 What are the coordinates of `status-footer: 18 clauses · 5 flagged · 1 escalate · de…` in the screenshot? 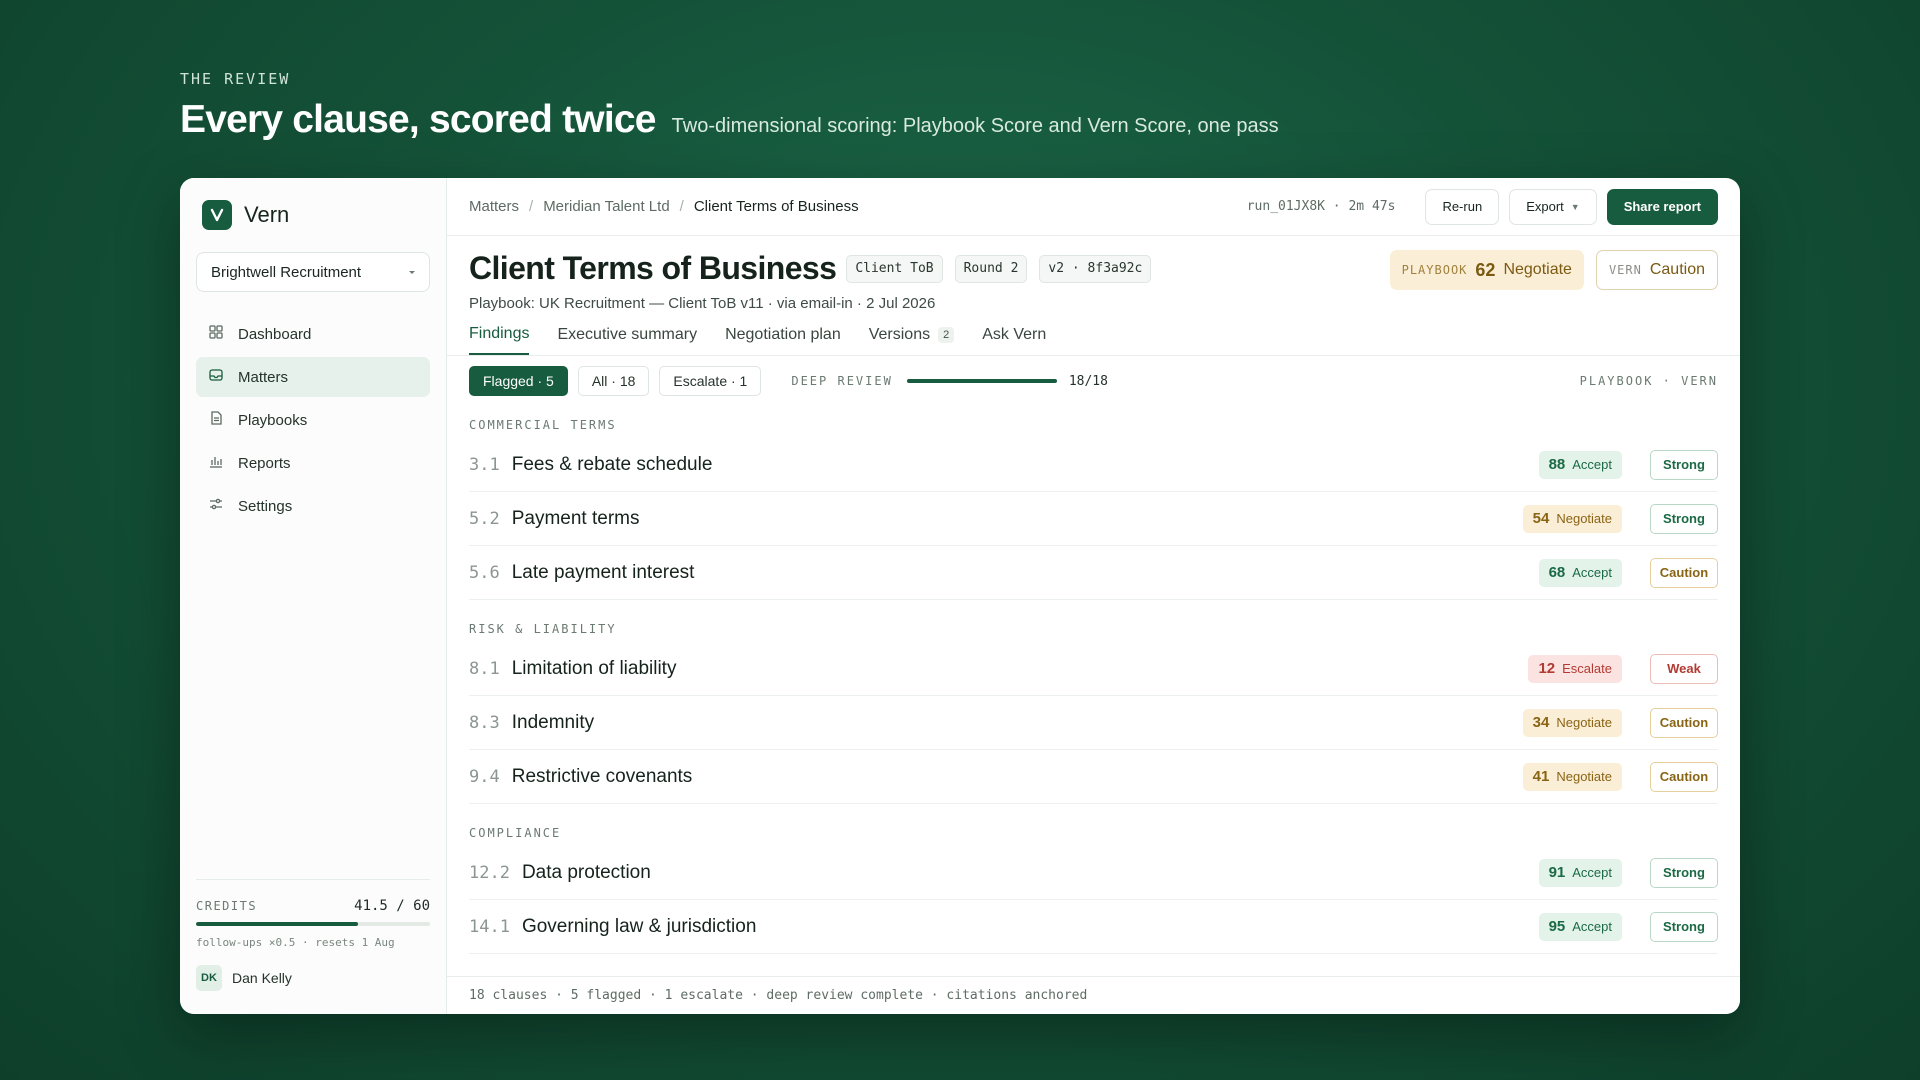 It's located at (1093, 995).